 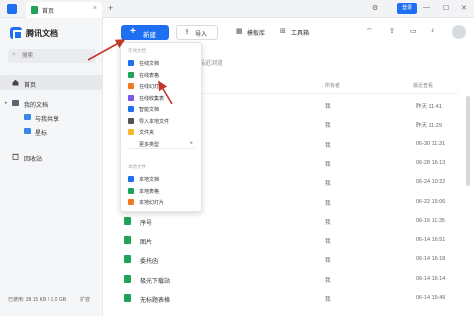 I want to click on table-row: 委托函 我 06-14 16:18, so click(x=288, y=259).